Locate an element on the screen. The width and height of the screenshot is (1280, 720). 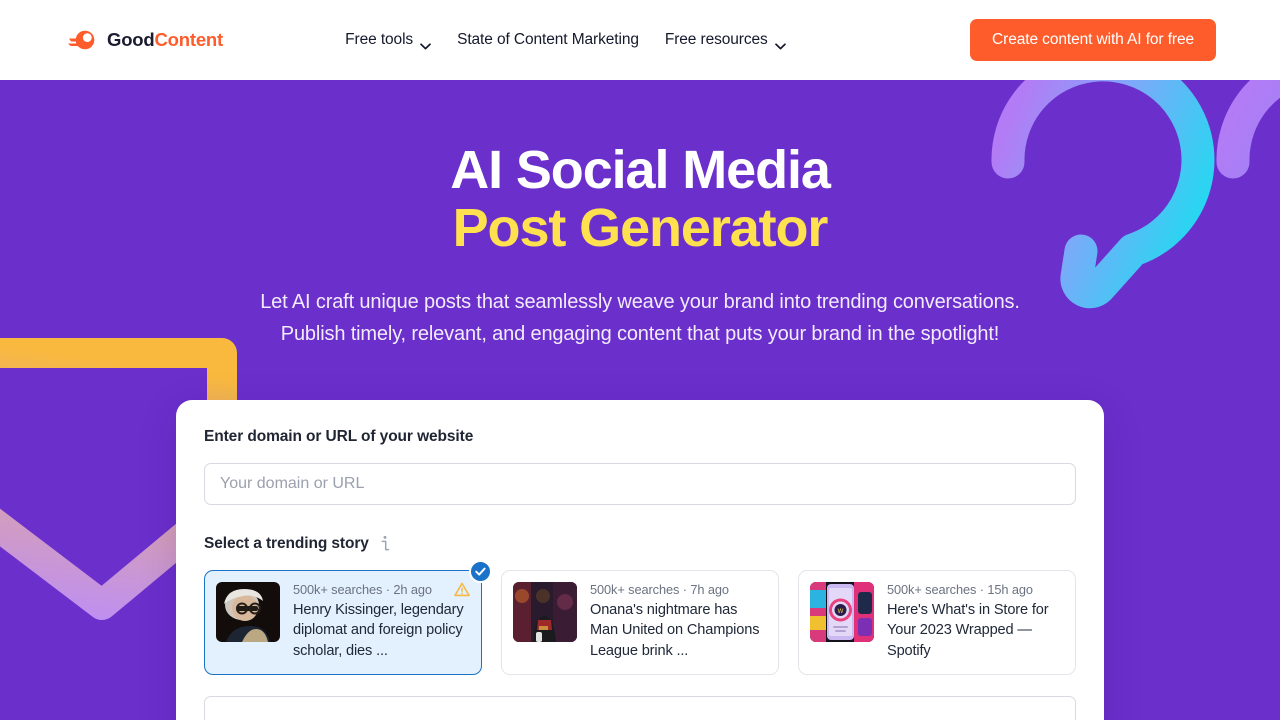
create-content-cta-button: Create content with AI for free is located at coordinates (1093, 40).